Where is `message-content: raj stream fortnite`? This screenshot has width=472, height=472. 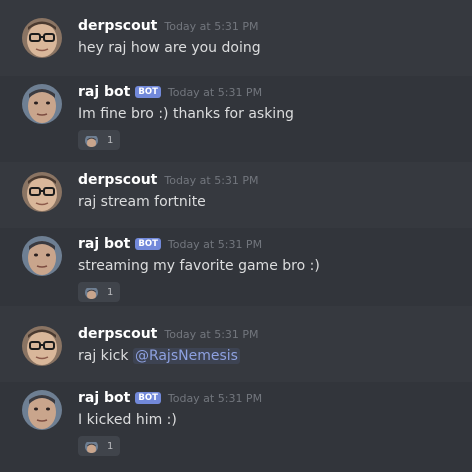 message-content: raj stream fortnite is located at coordinates (142, 202).